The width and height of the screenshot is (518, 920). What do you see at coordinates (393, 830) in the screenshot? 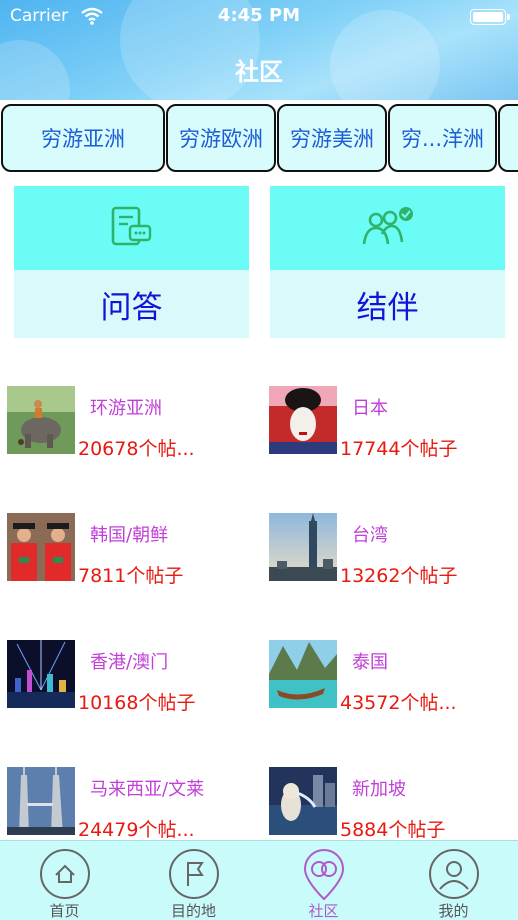
I see `post-count: 5884个帖子` at bounding box center [393, 830].